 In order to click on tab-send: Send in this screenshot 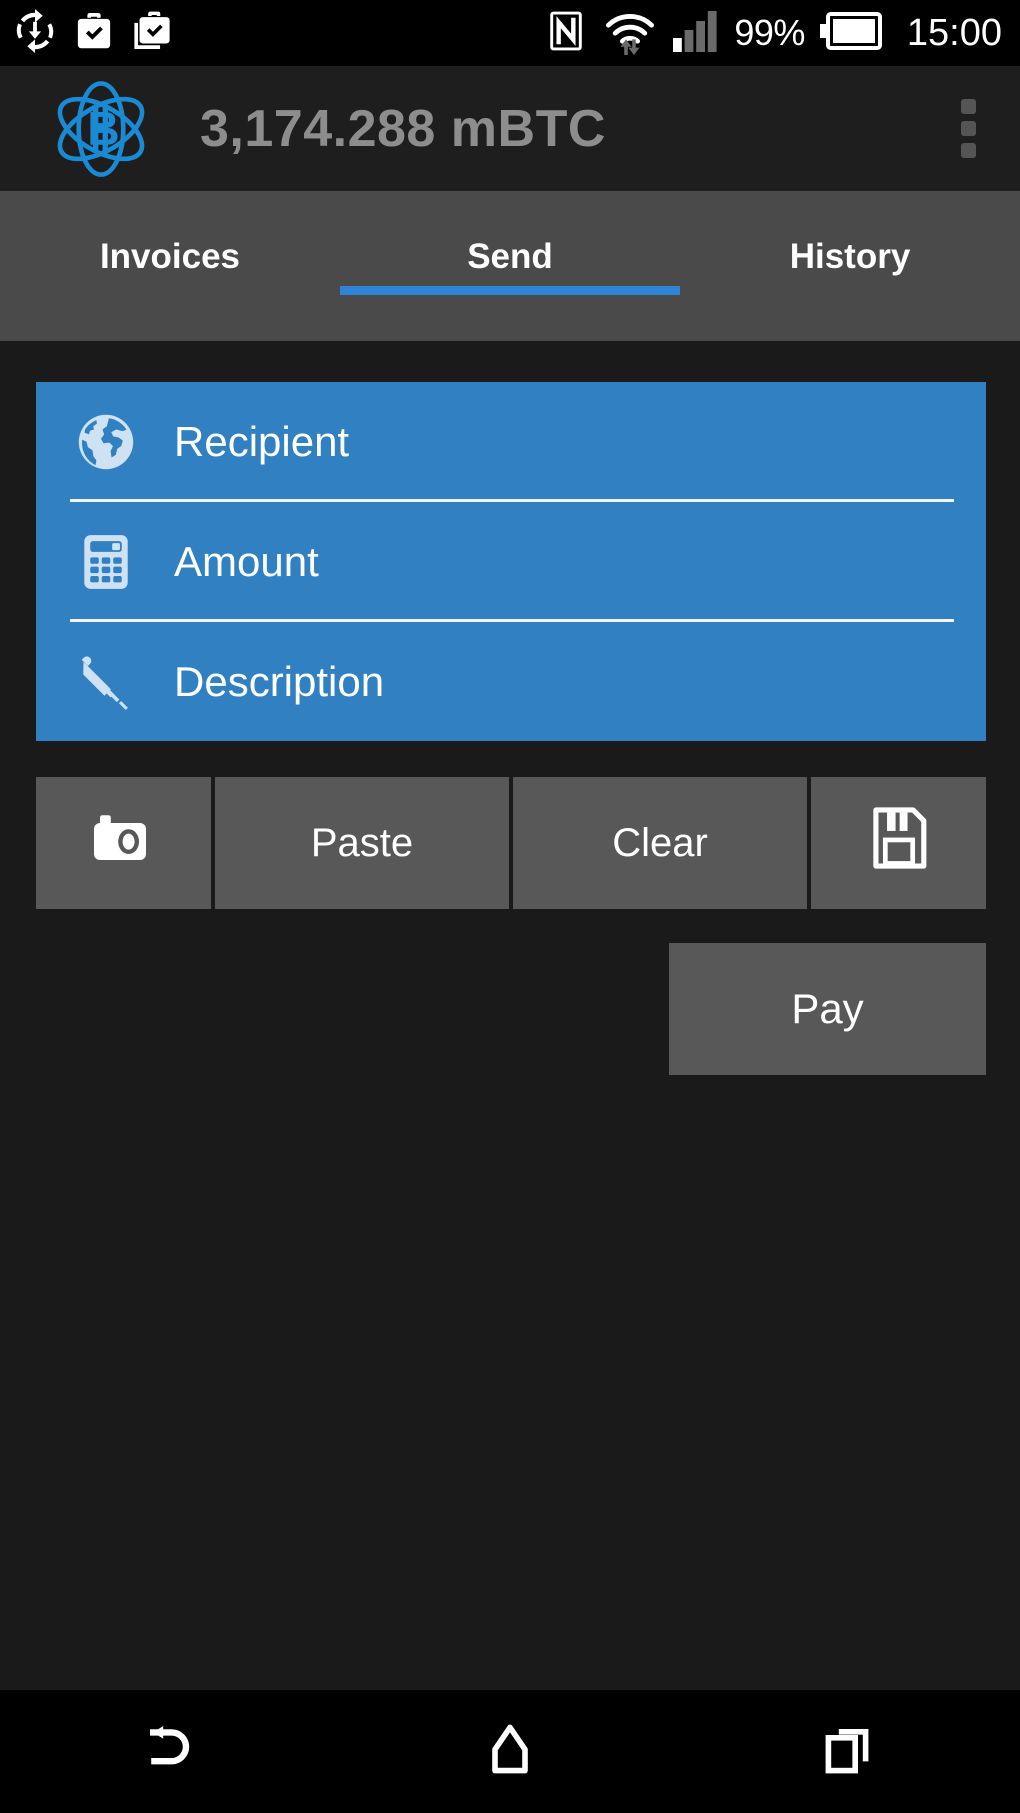, I will do `click(510, 266)`.